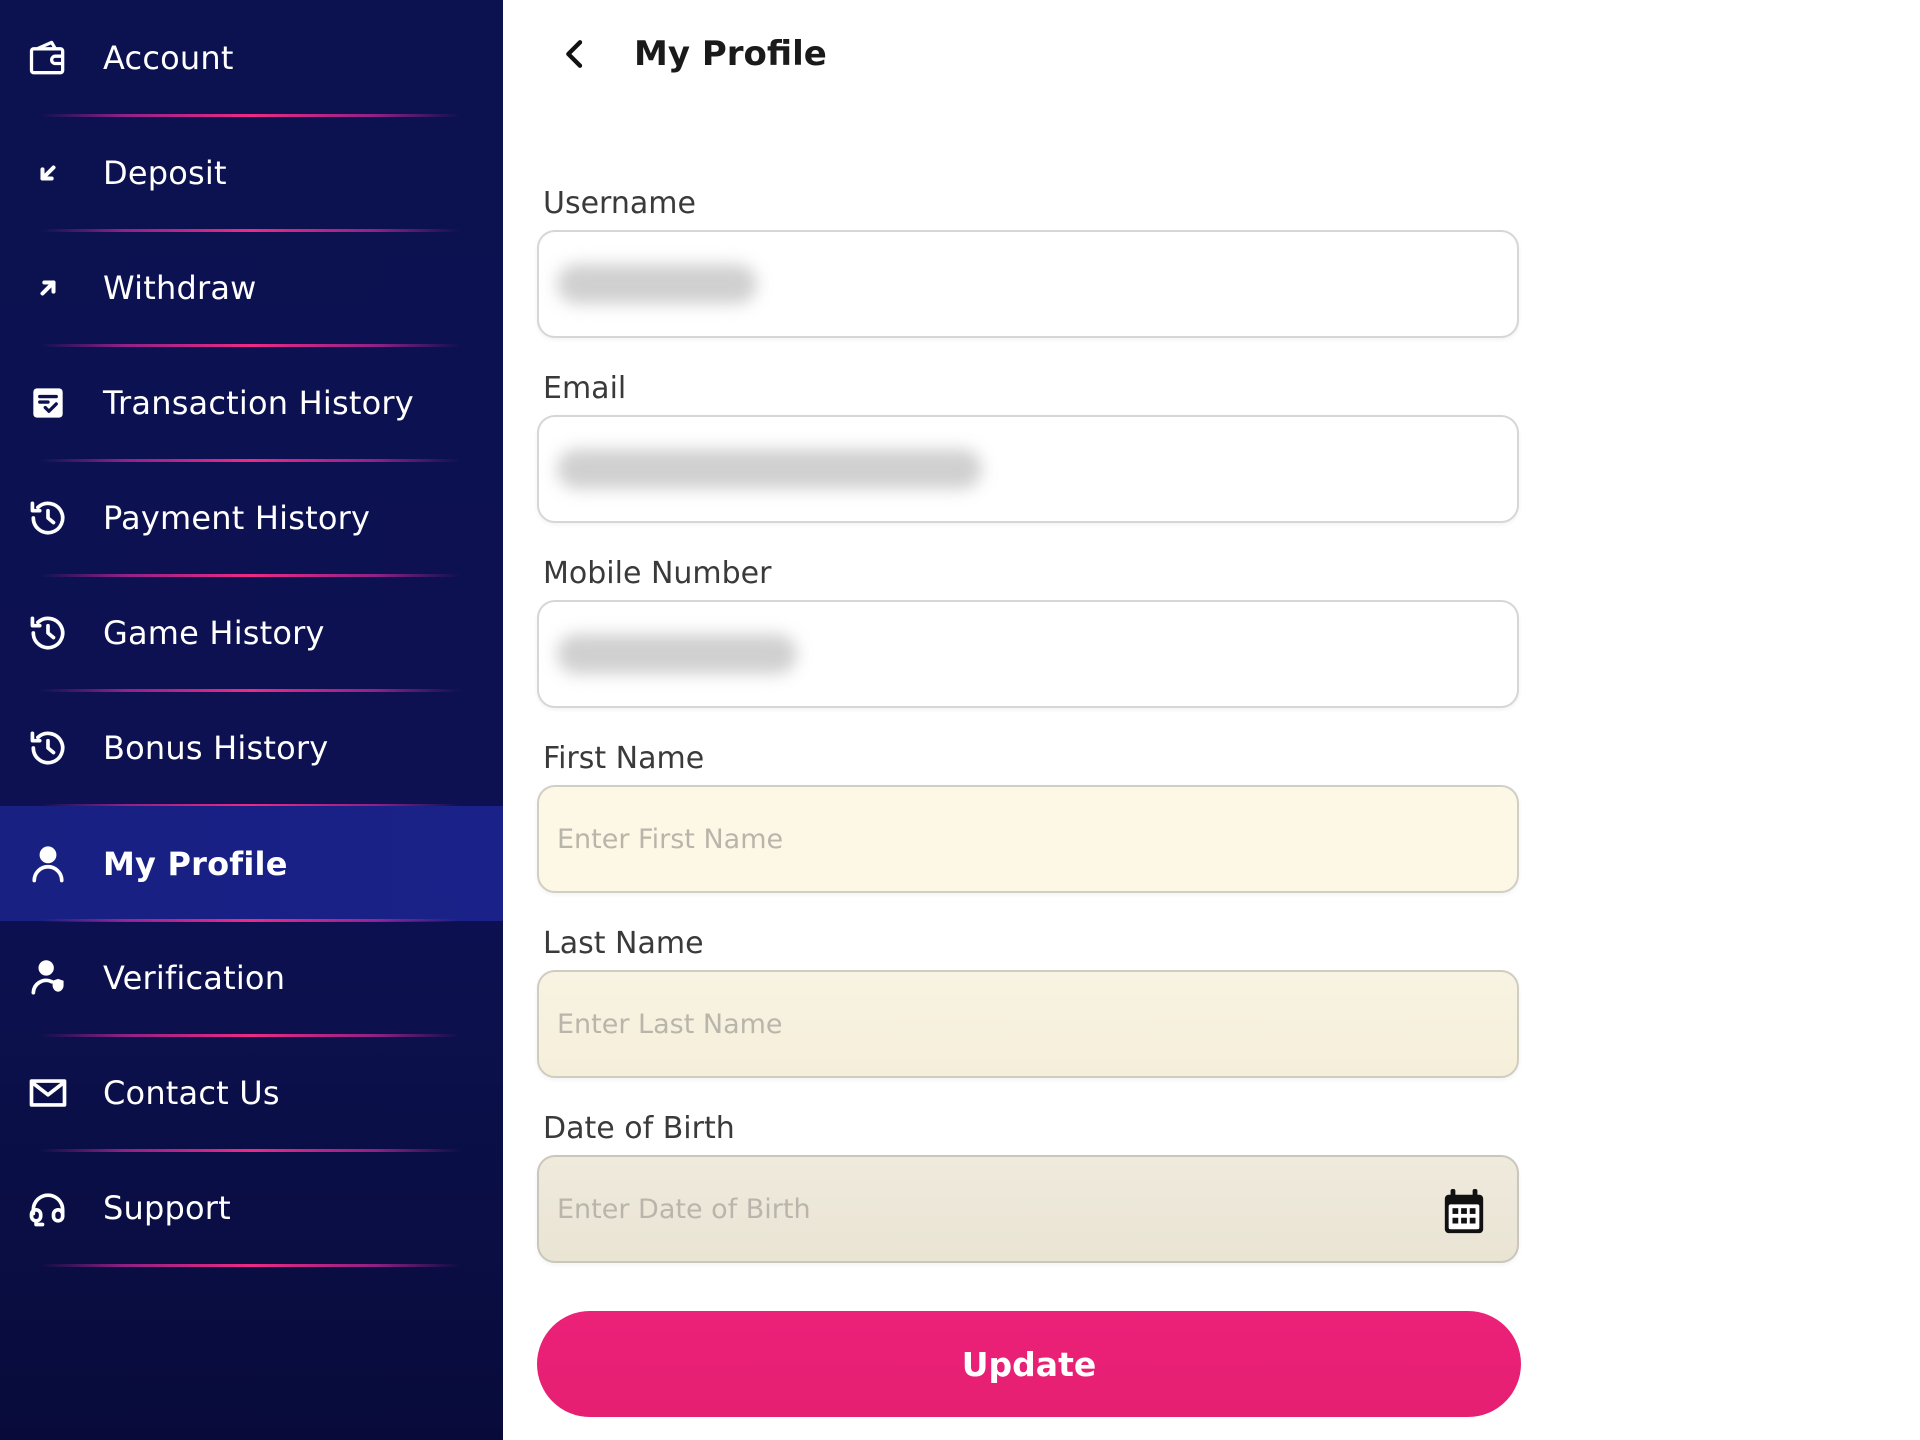  What do you see at coordinates (194, 977) in the screenshot?
I see `sidebar-item-label: Verification` at bounding box center [194, 977].